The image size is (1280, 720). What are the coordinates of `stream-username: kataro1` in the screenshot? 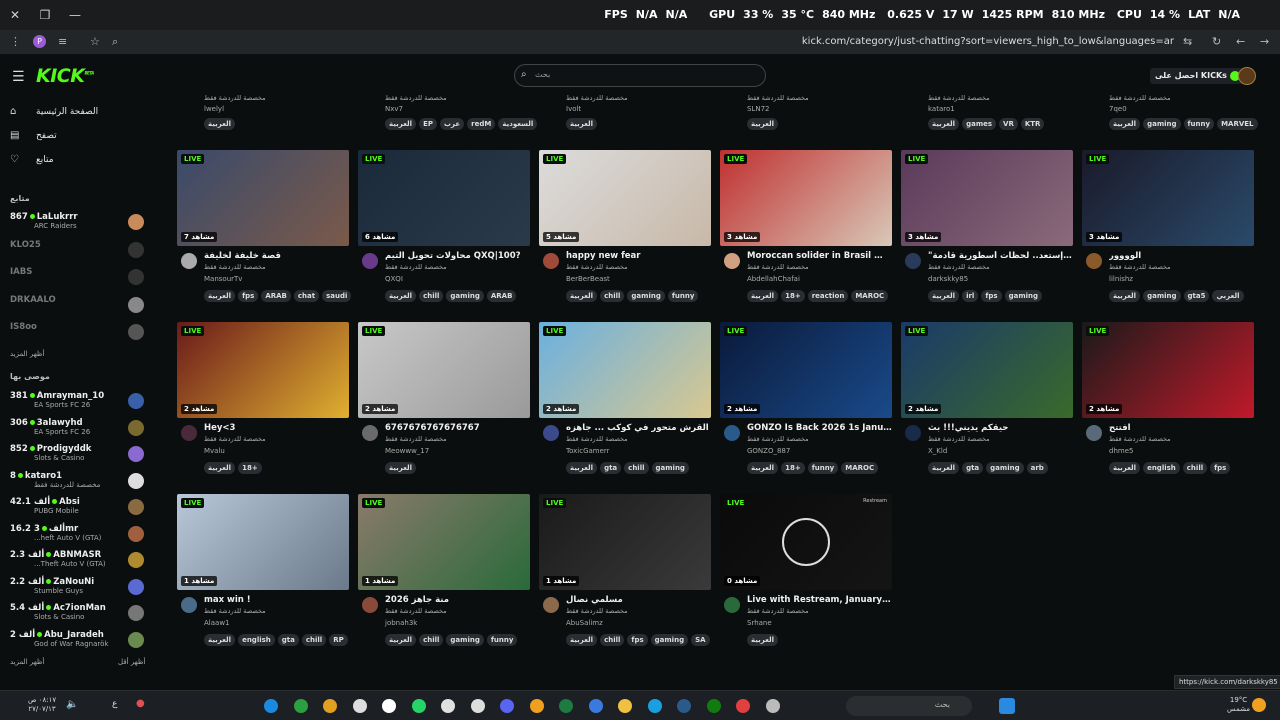 It's located at (941, 109).